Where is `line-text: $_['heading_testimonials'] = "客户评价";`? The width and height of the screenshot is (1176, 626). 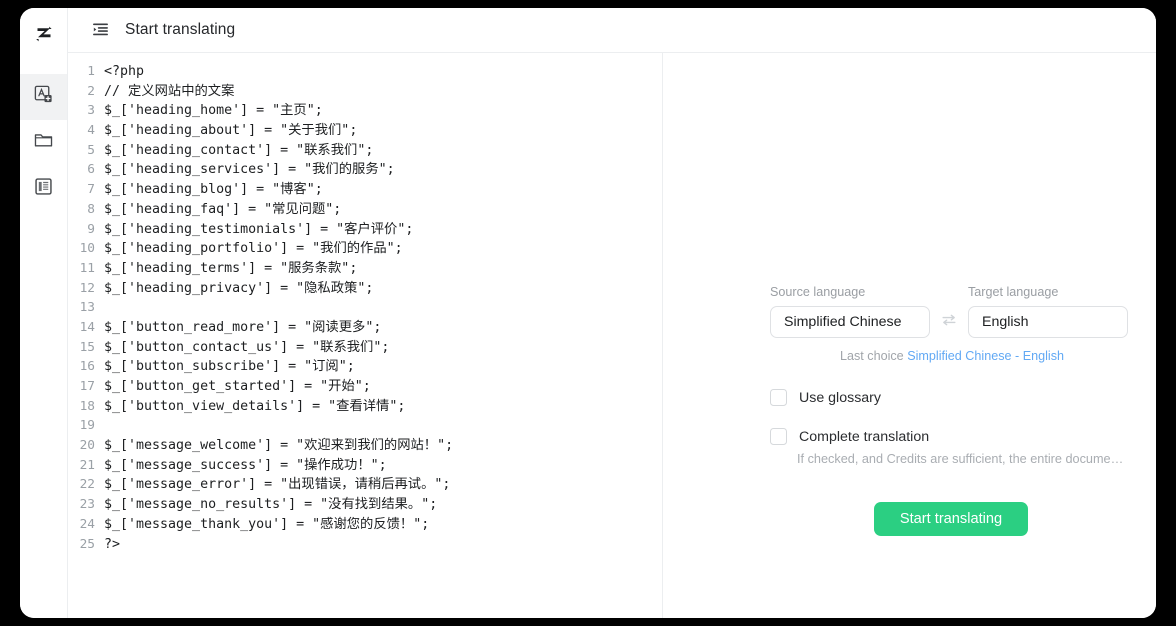 line-text: $_['heading_testimonials'] = "客户评价"; is located at coordinates (259, 229).